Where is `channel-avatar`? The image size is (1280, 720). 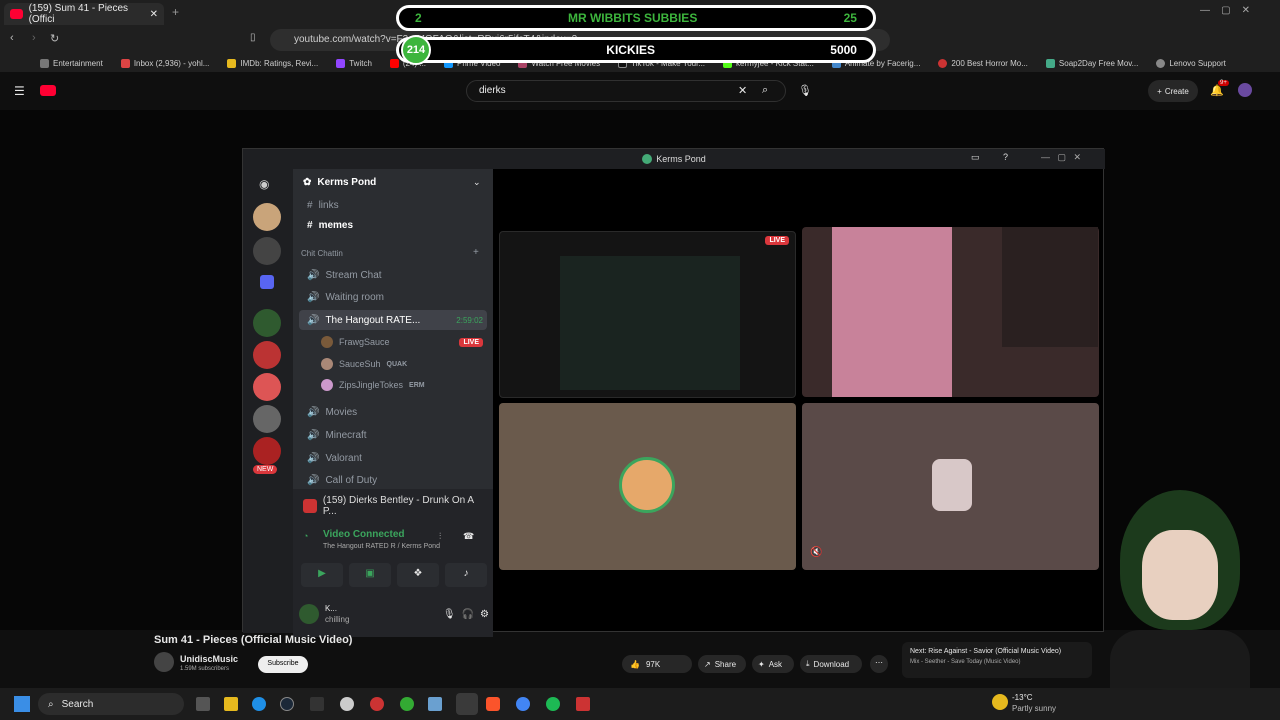 channel-avatar is located at coordinates (164, 662).